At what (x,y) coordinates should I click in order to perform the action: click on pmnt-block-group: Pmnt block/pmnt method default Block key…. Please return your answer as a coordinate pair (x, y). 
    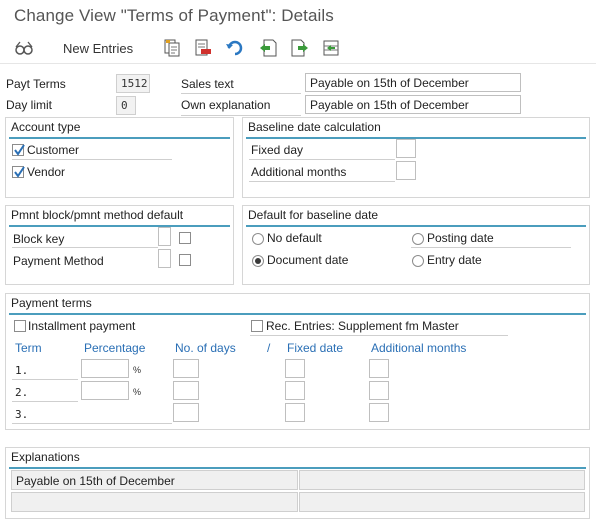
    Looking at the image, I should click on (119, 245).